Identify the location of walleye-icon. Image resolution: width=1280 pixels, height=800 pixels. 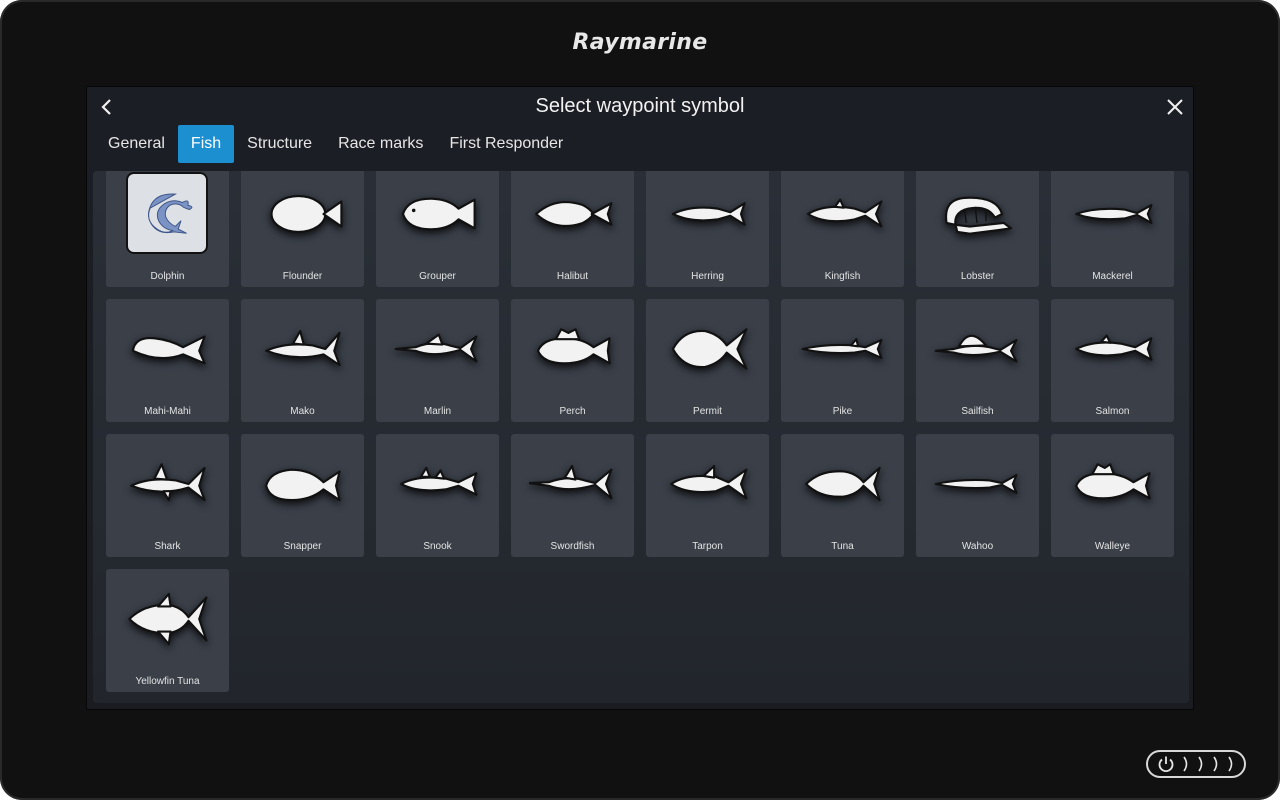
(1112, 484).